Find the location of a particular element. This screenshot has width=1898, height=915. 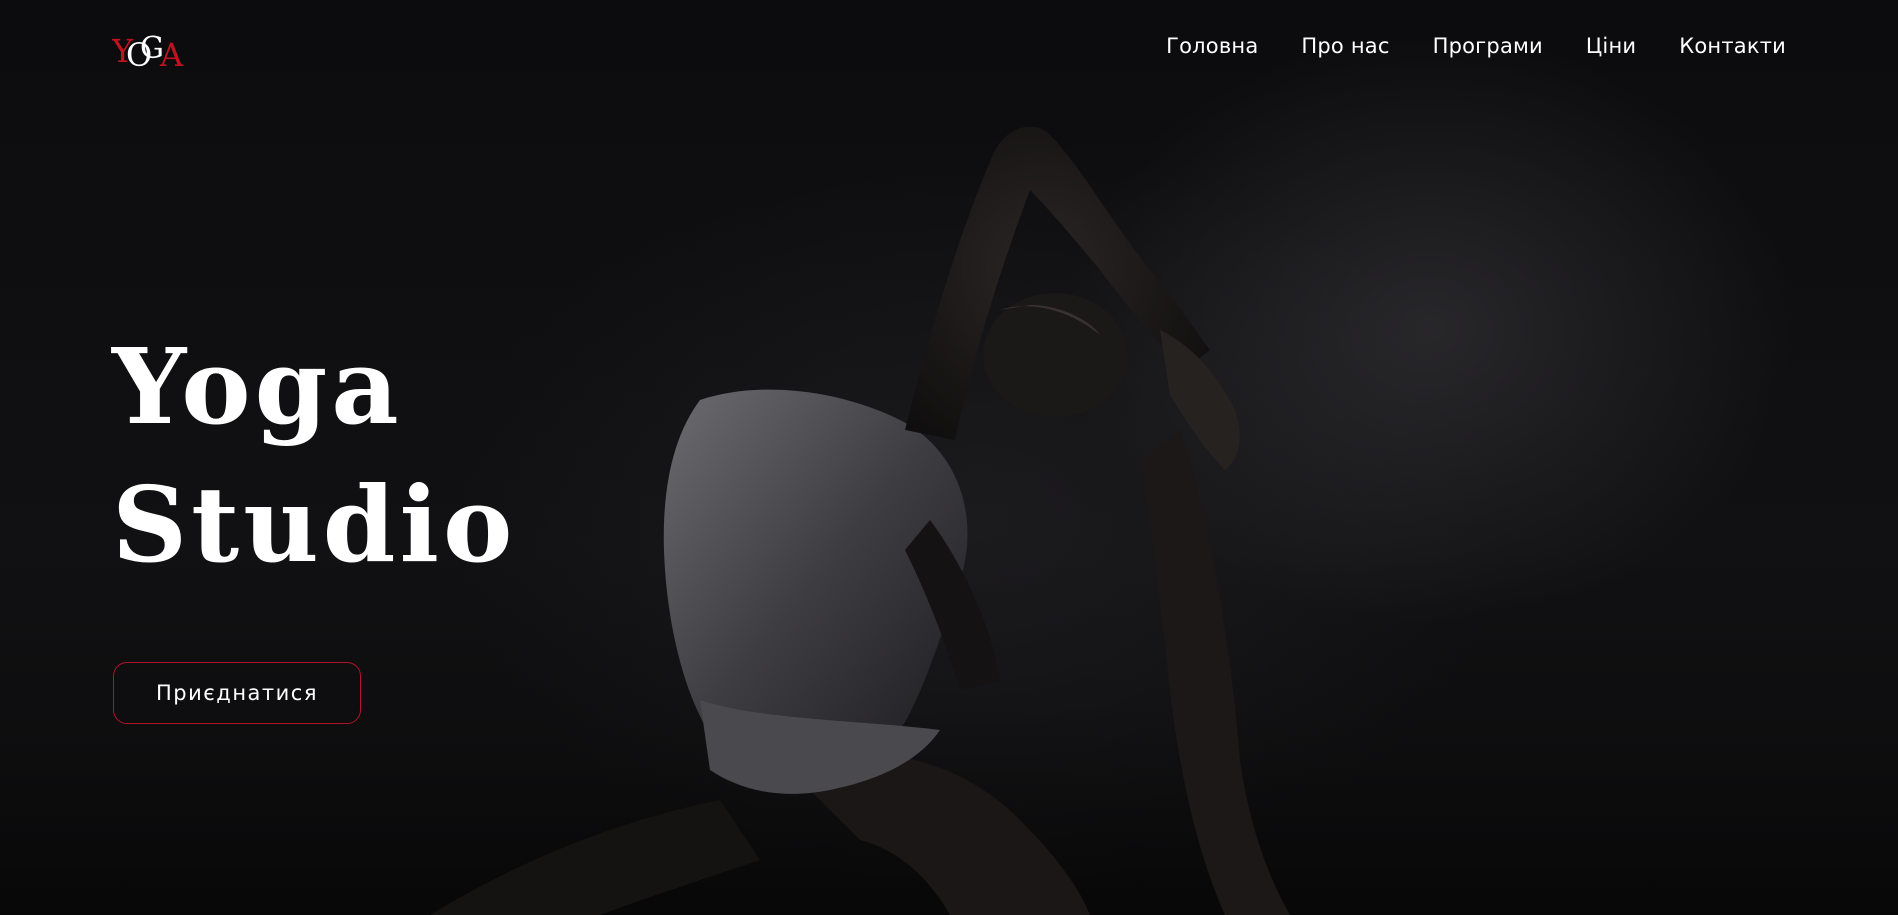

join-button: Приєднатися is located at coordinates (237, 693).